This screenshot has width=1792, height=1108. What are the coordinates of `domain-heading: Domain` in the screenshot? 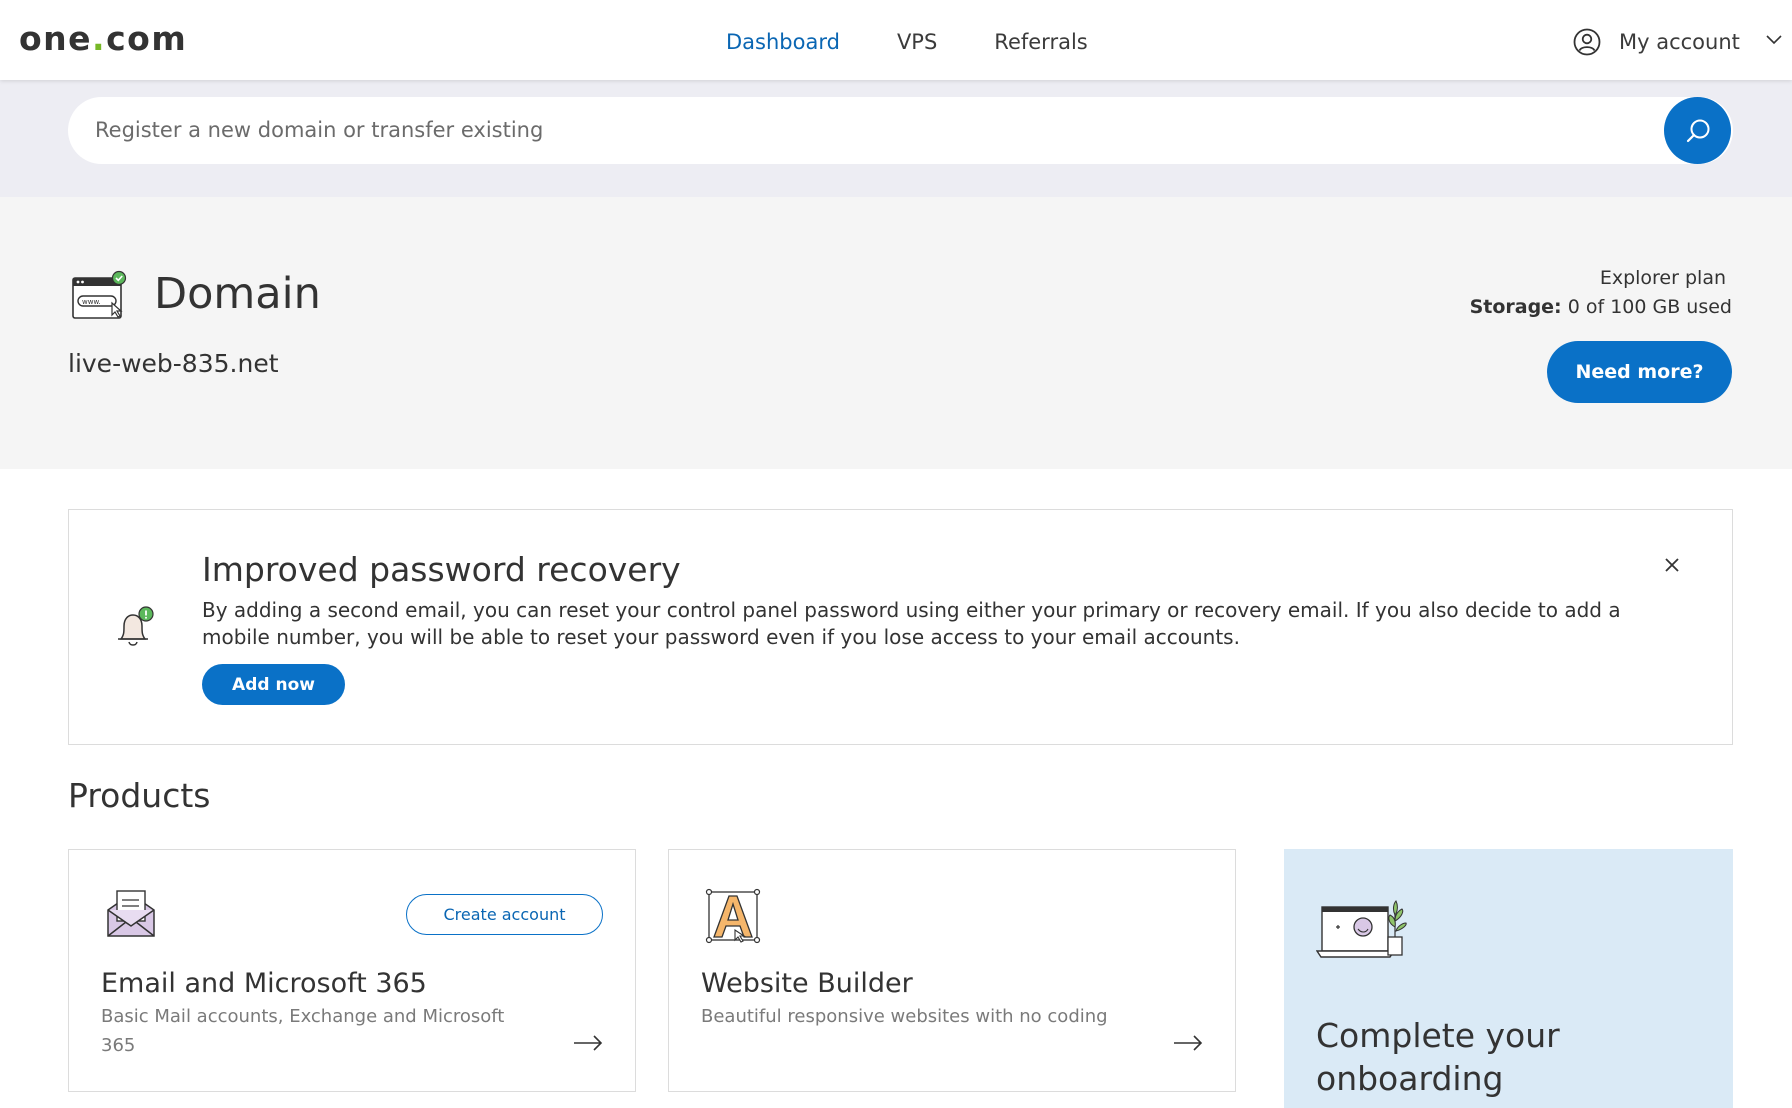 It's located at (237, 294).